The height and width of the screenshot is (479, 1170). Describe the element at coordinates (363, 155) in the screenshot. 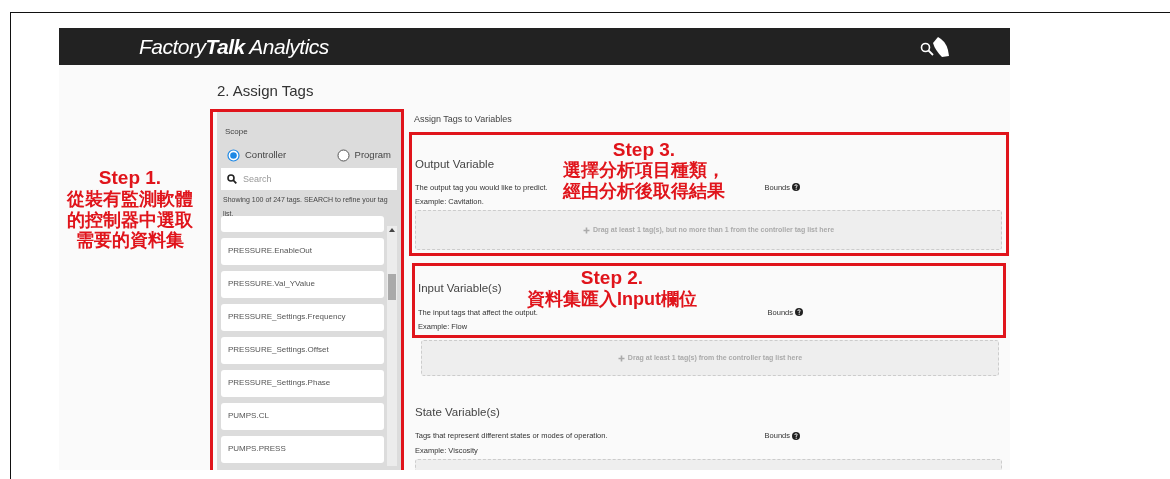

I see `scope-radio: Program` at that location.